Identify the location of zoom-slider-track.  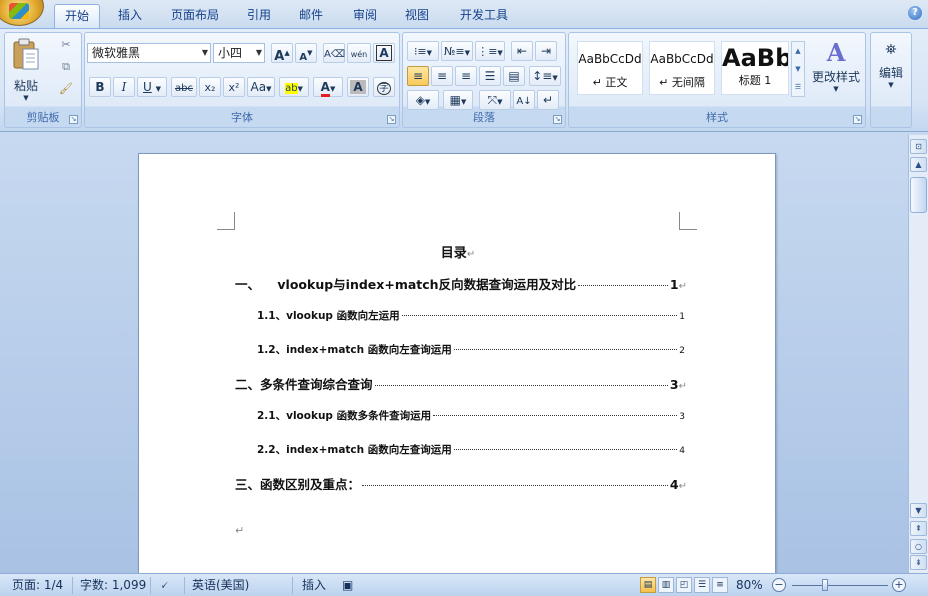
(840, 585).